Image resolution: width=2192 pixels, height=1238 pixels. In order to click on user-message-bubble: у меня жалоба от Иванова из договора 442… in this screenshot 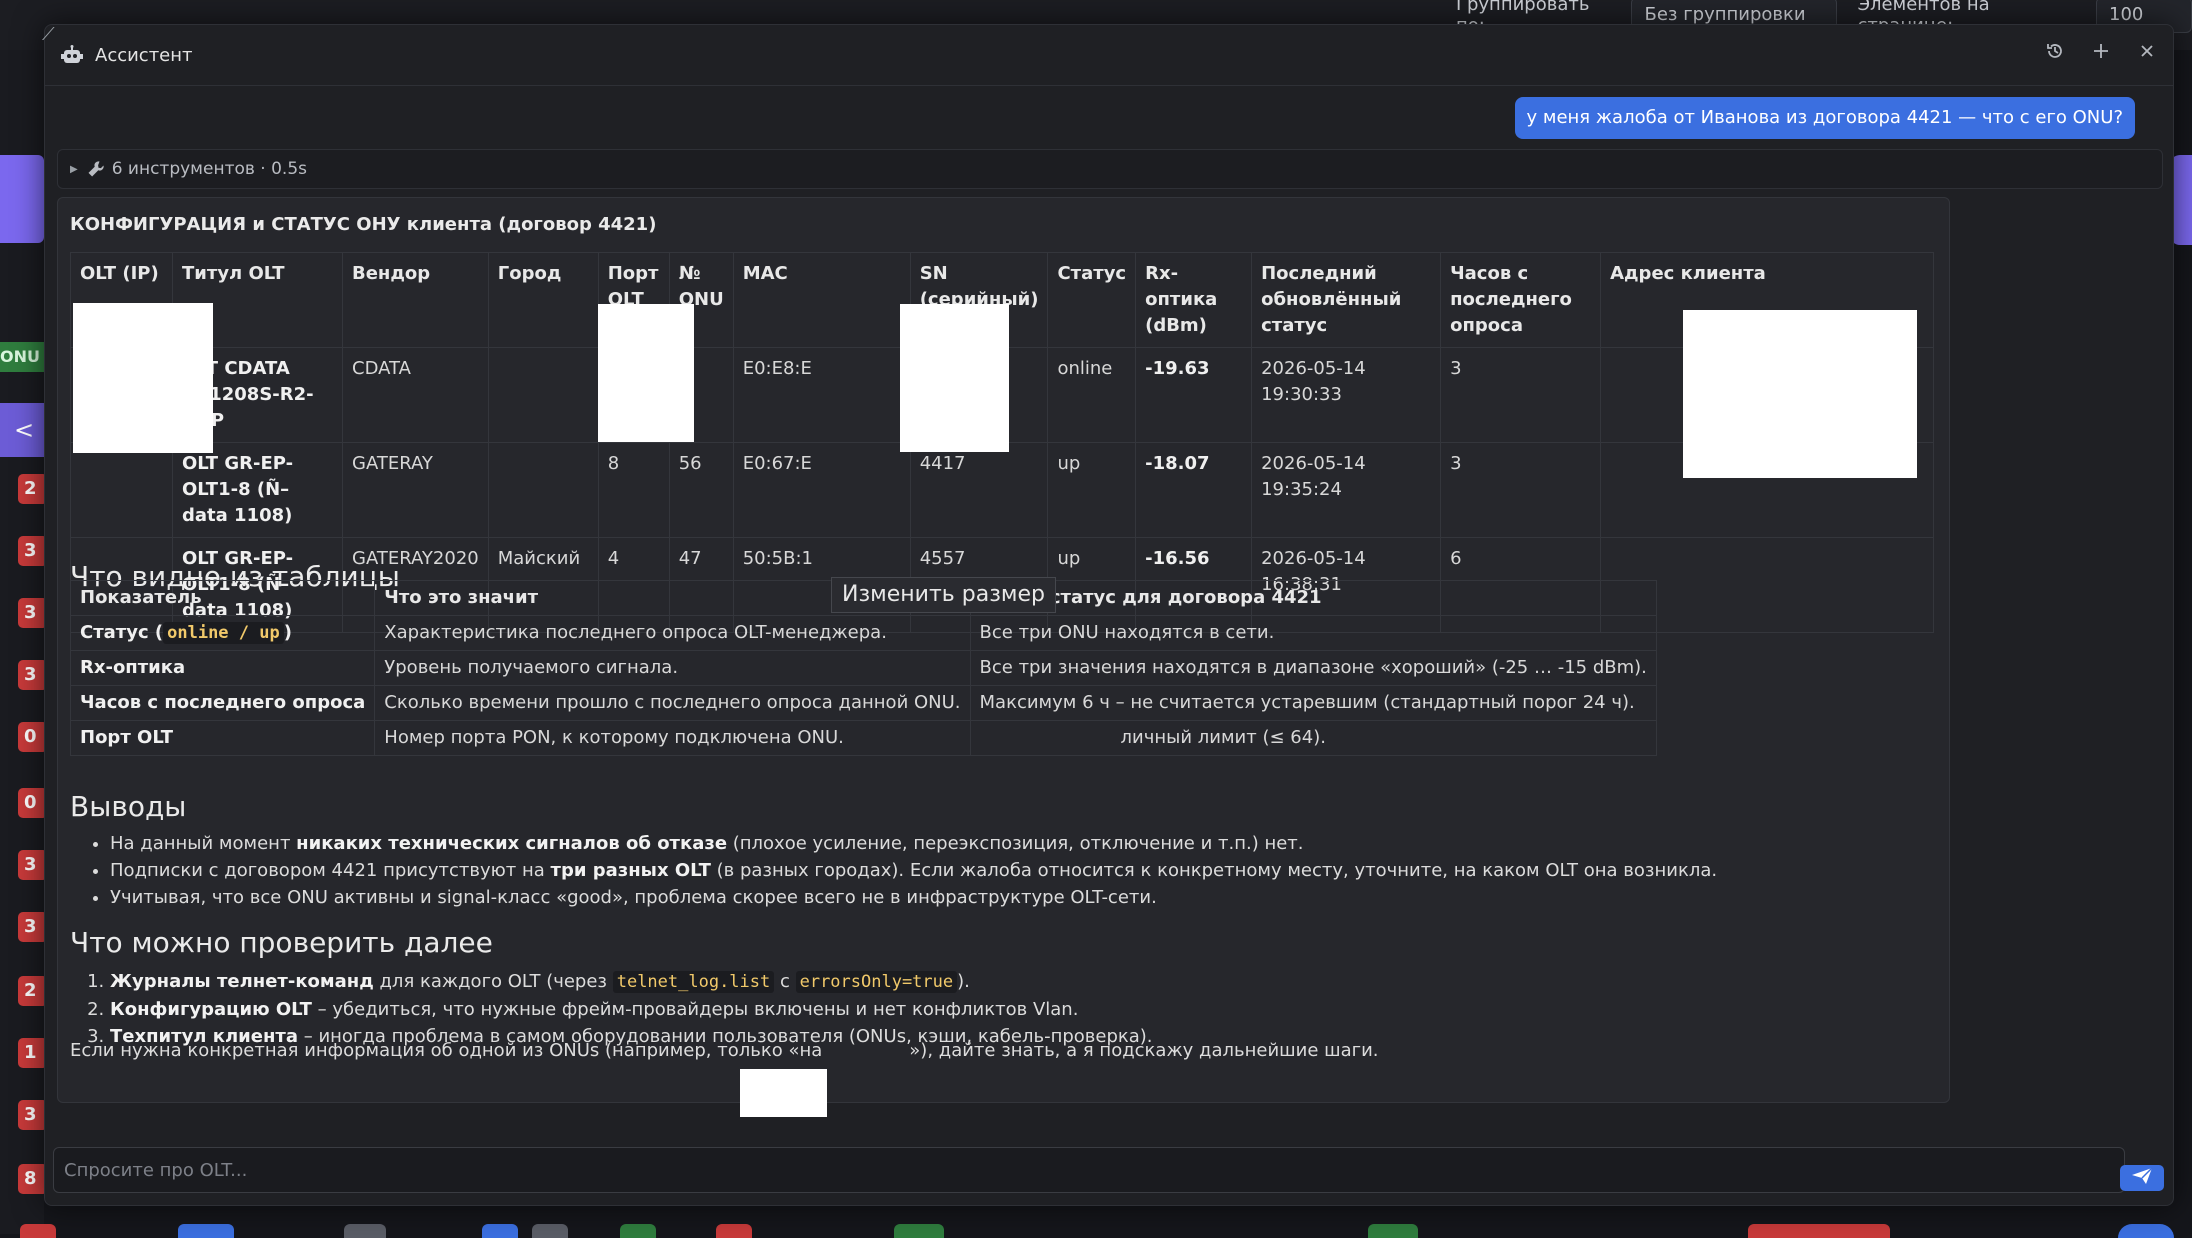, I will do `click(1824, 118)`.